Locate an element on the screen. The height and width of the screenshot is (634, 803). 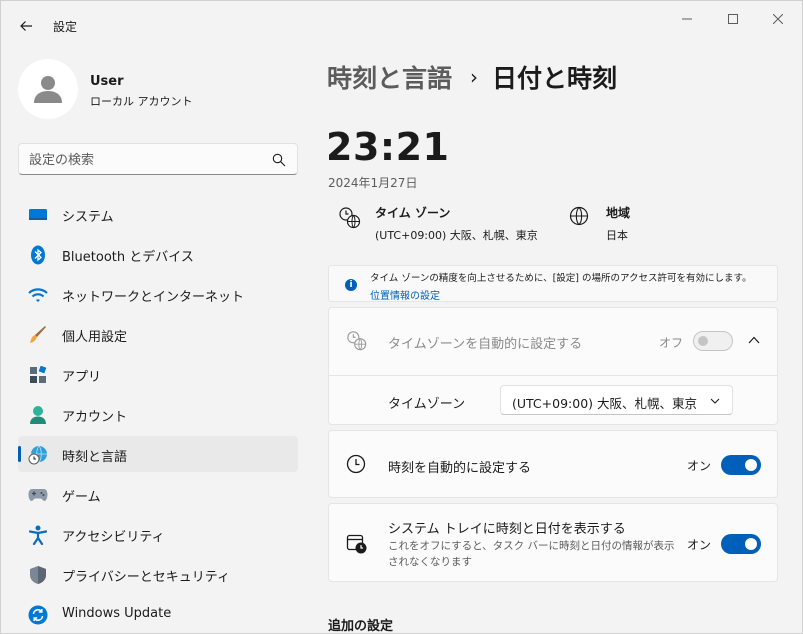
sidebar-item-gaming: ゲーム is located at coordinates (158, 494).